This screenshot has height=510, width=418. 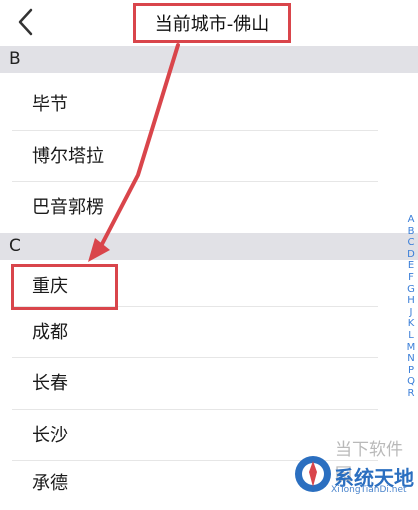 I want to click on city-item-changchun: 长春, so click(x=189, y=384).